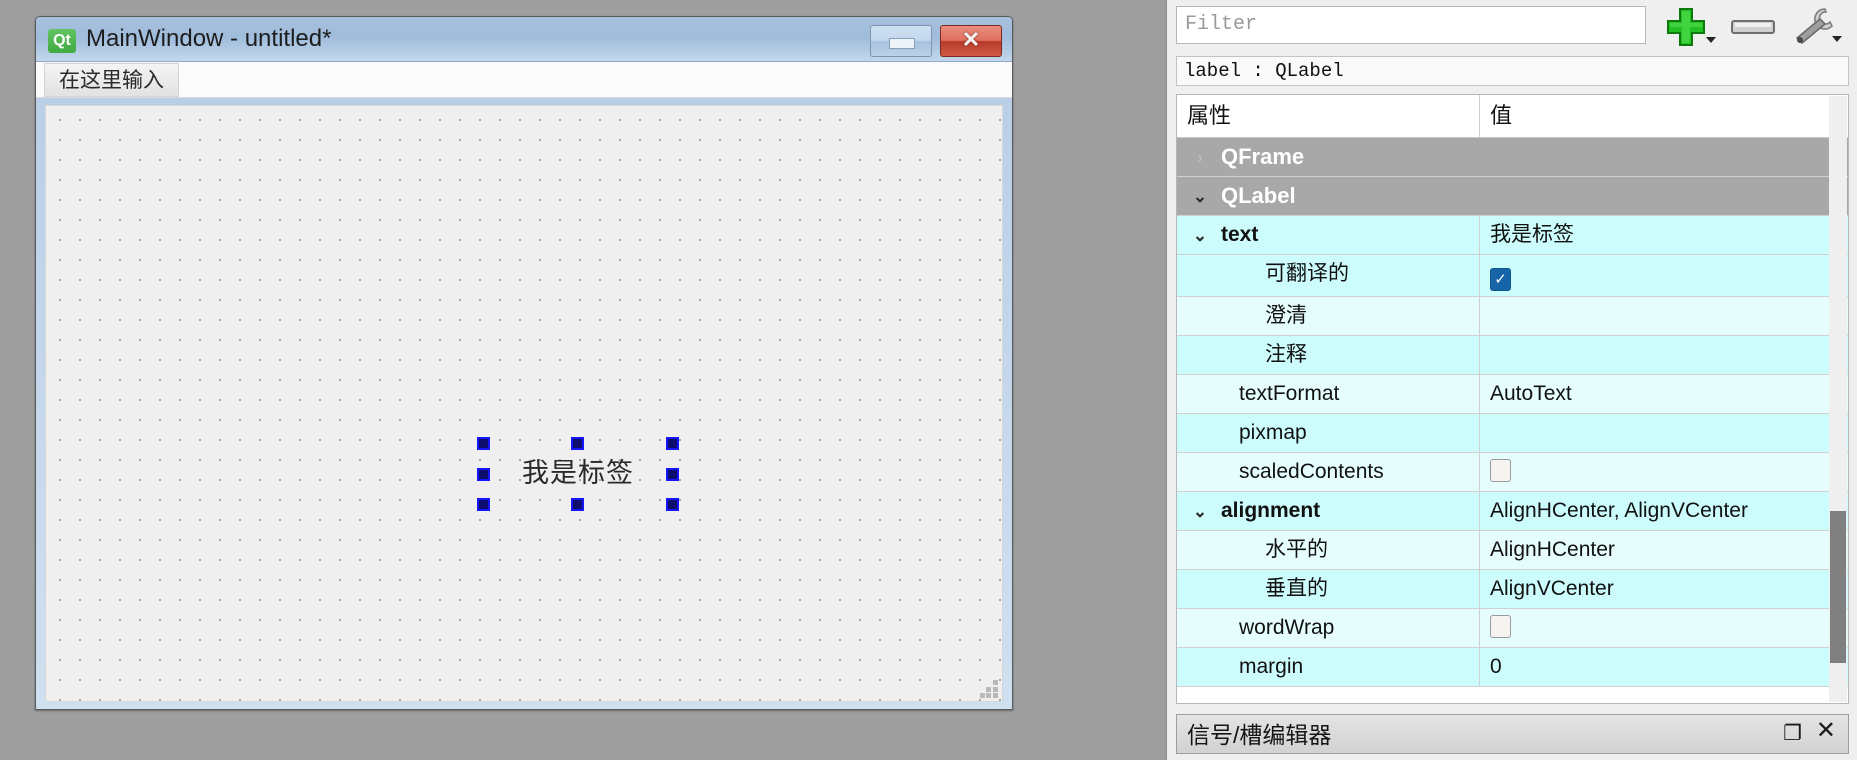 The image size is (1857, 760). What do you see at coordinates (1496, 666) in the screenshot?
I see `property-value-label: 0` at bounding box center [1496, 666].